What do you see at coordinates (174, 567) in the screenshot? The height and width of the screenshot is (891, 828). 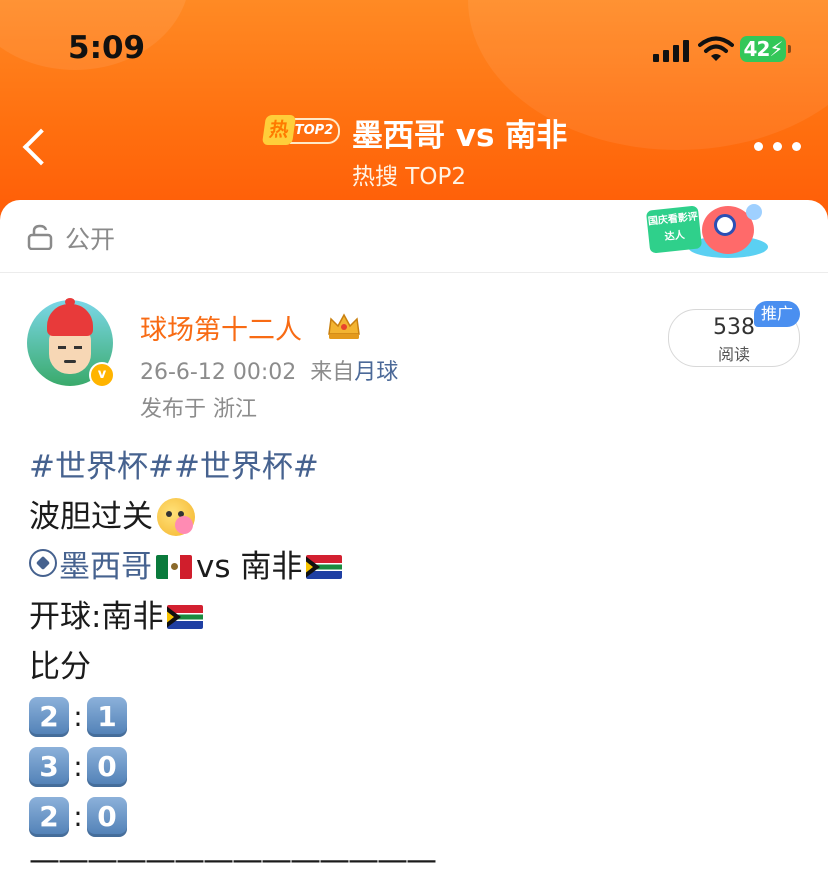 I see `mexico-flag-icon` at bounding box center [174, 567].